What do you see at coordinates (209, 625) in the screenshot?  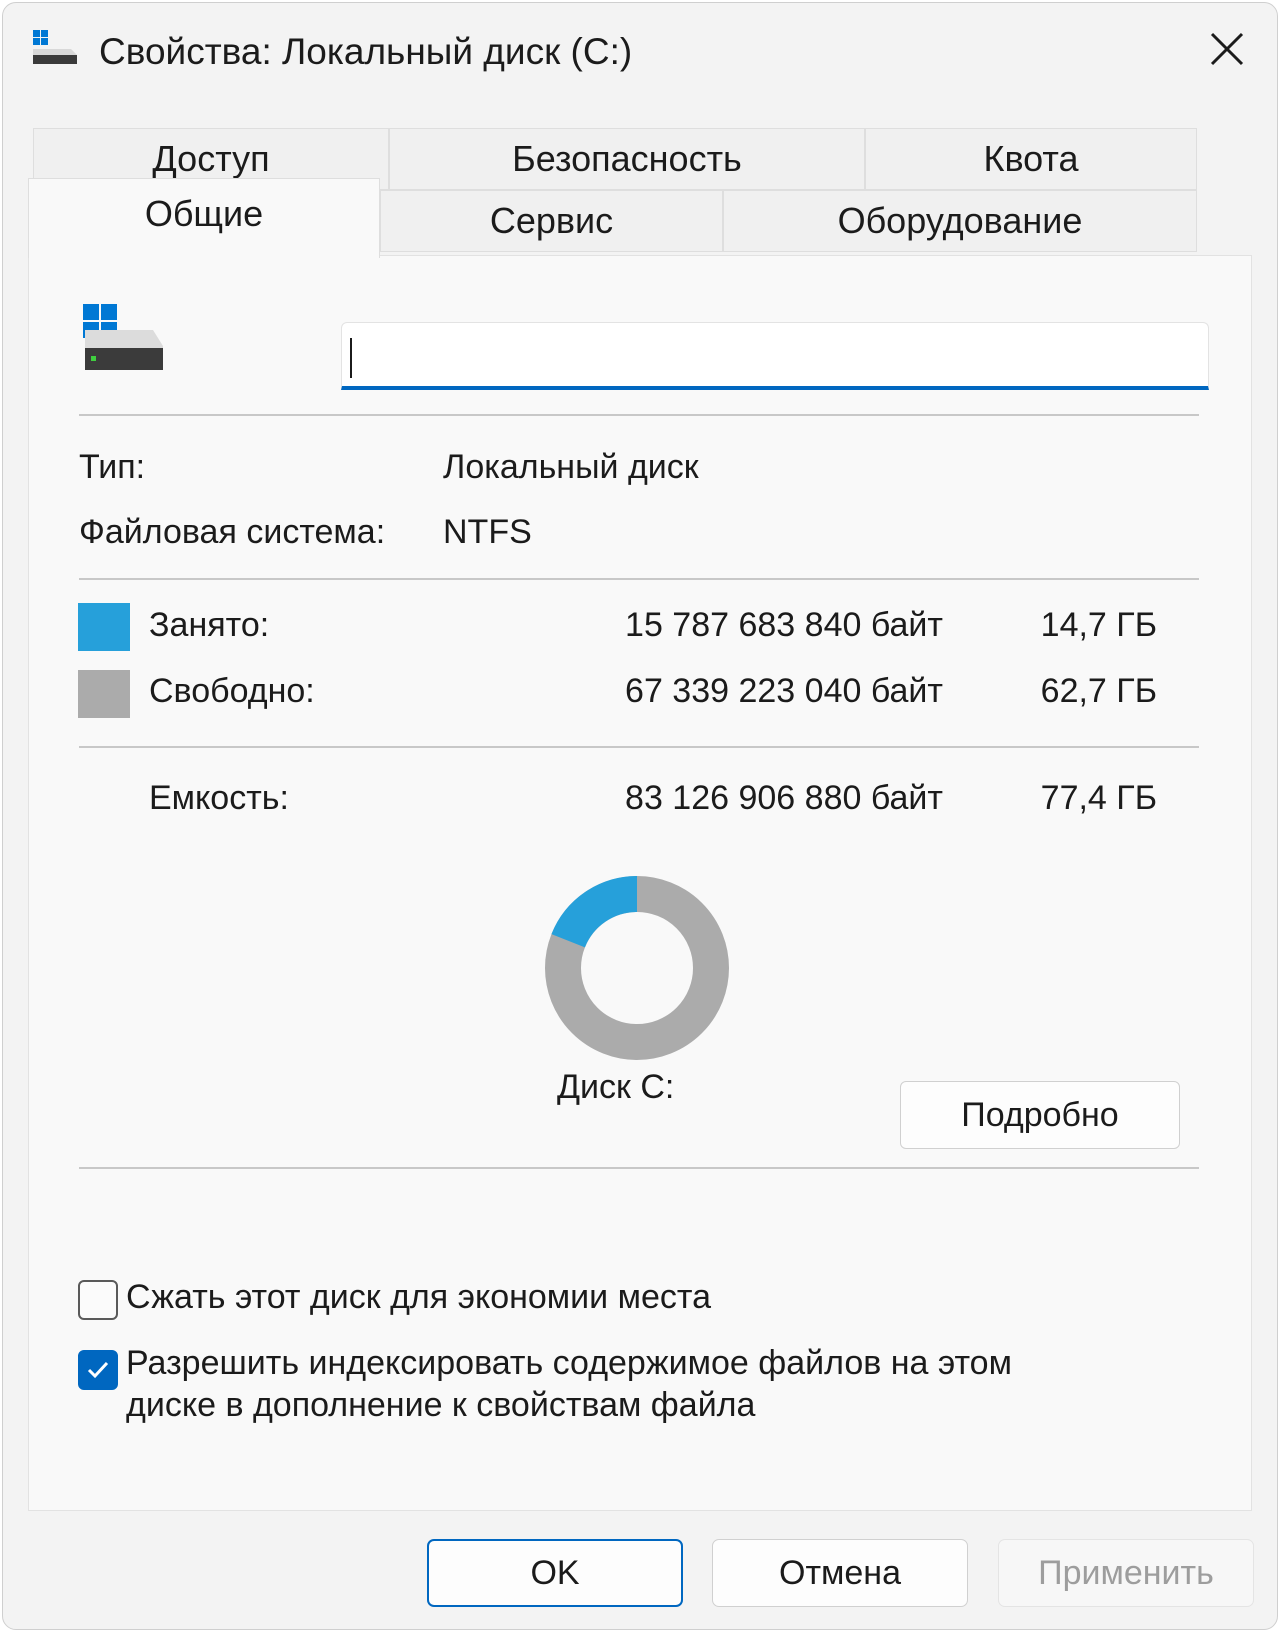 I see `used-label: Занято:` at bounding box center [209, 625].